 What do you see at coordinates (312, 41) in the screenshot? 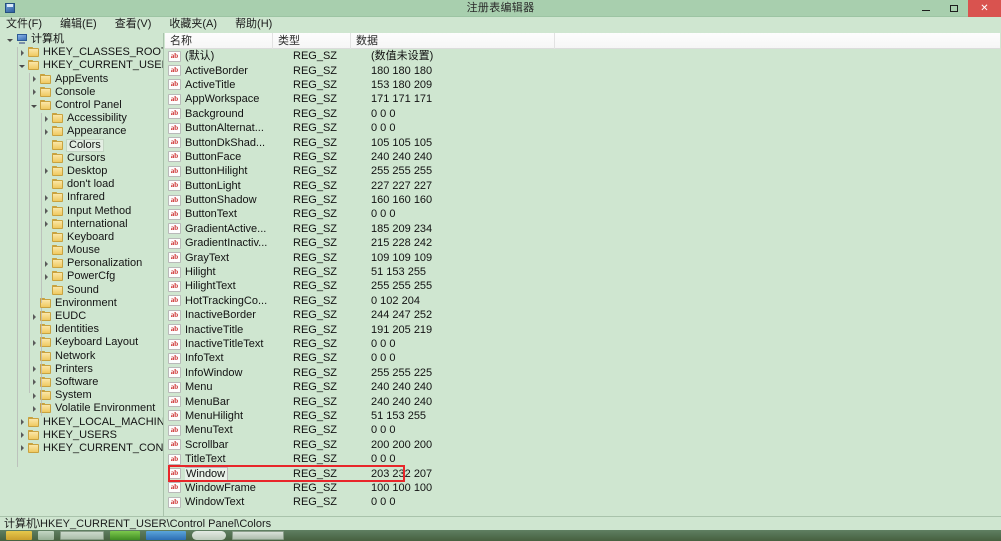
I see `column-header-type: 类型` at bounding box center [312, 41].